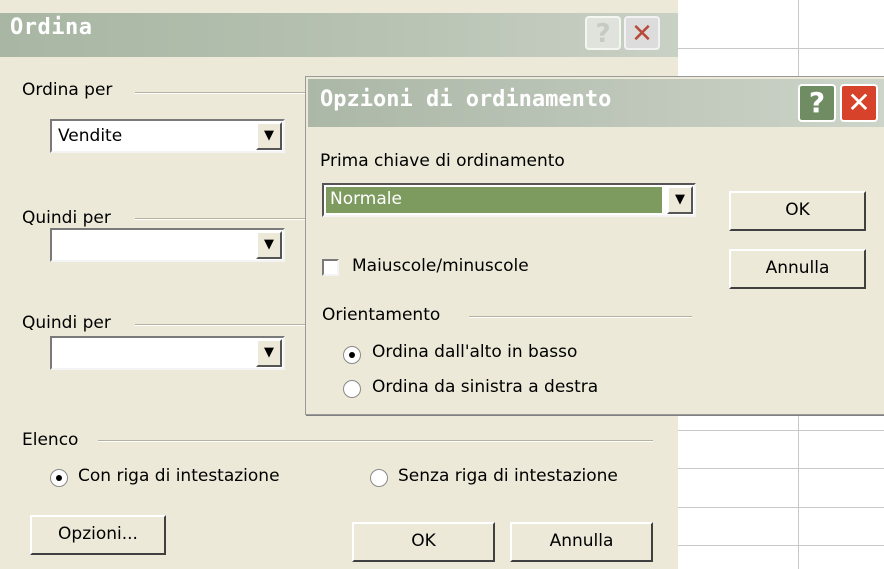 The image size is (884, 569). Describe the element at coordinates (167, 353) in the screenshot. I see `then-by-2-combo: ▼` at that location.